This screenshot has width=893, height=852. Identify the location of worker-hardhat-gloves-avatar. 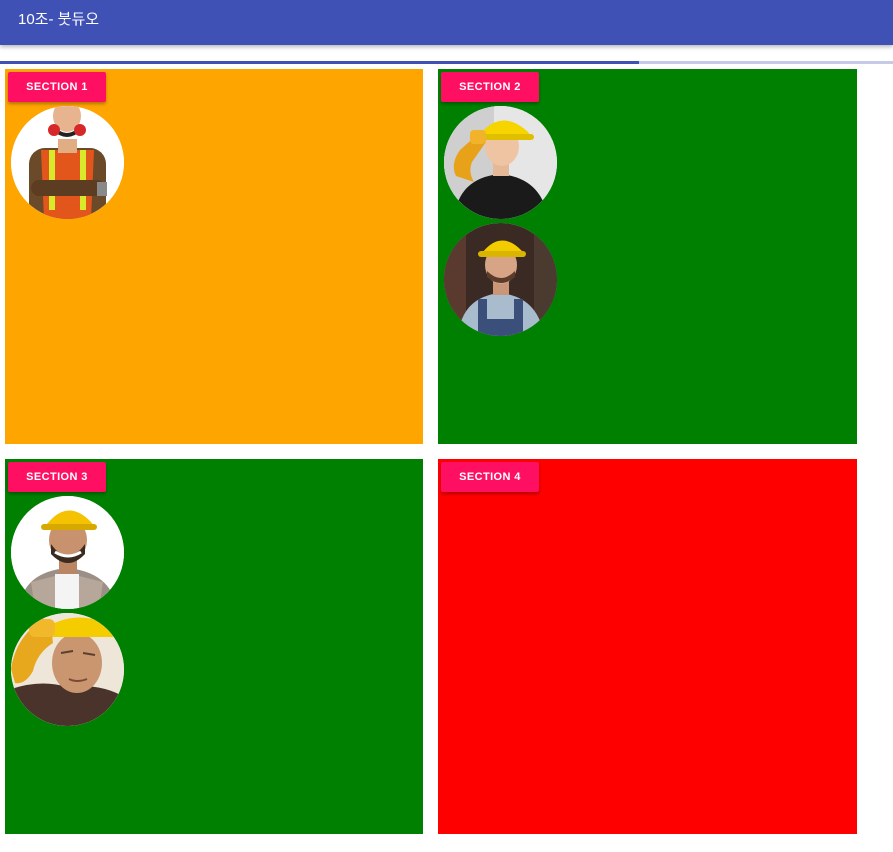
(500, 162).